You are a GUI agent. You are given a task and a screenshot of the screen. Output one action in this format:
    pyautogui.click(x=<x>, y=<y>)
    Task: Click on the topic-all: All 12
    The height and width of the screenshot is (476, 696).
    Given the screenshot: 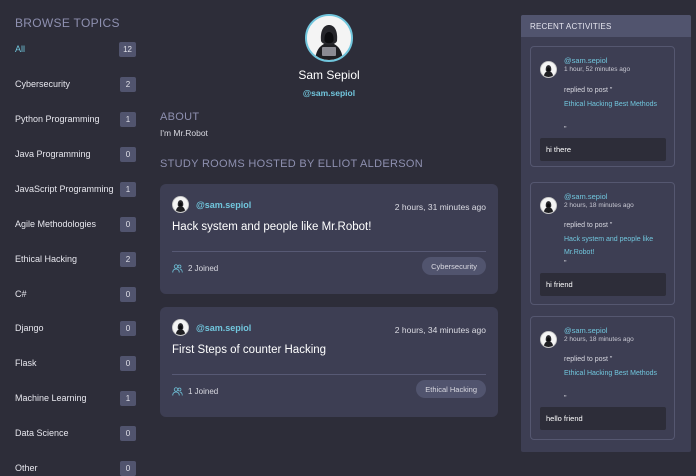 What is the action you would take?
    pyautogui.click(x=75, y=49)
    